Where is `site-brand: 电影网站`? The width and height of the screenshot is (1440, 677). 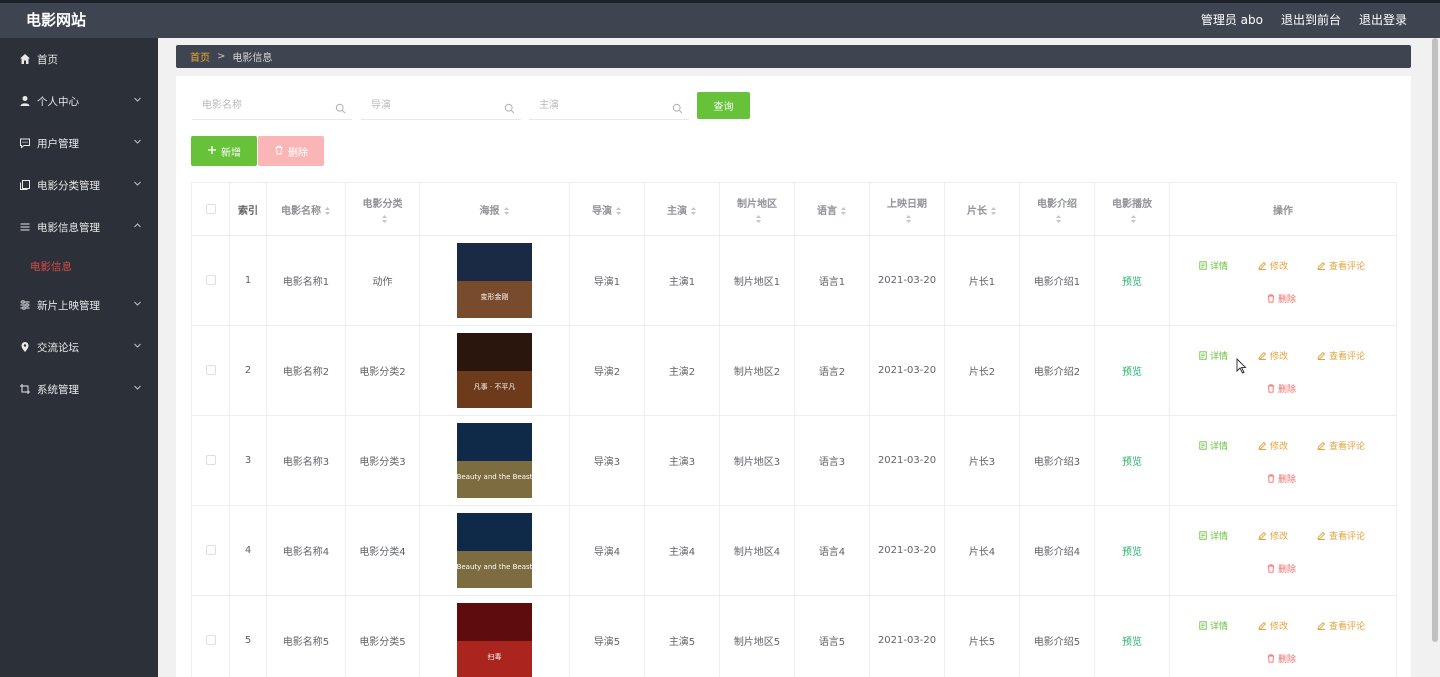
site-brand: 电影网站 is located at coordinates (56, 20).